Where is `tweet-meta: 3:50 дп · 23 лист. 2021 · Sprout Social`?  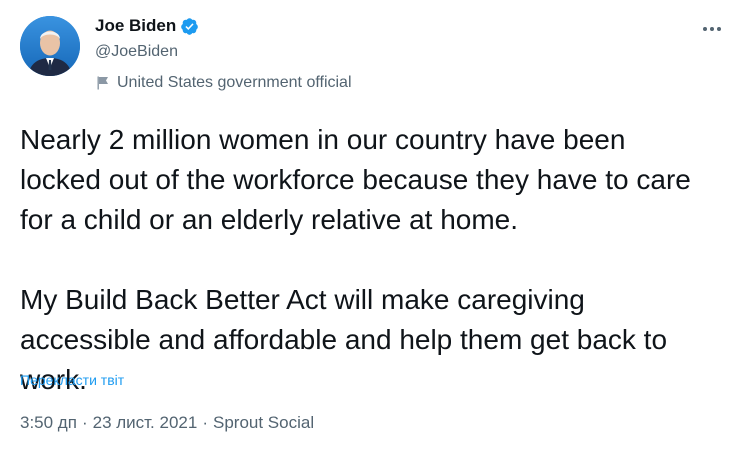
tweet-meta: 3:50 дп · 23 лист. 2021 · Sprout Social is located at coordinates (167, 423).